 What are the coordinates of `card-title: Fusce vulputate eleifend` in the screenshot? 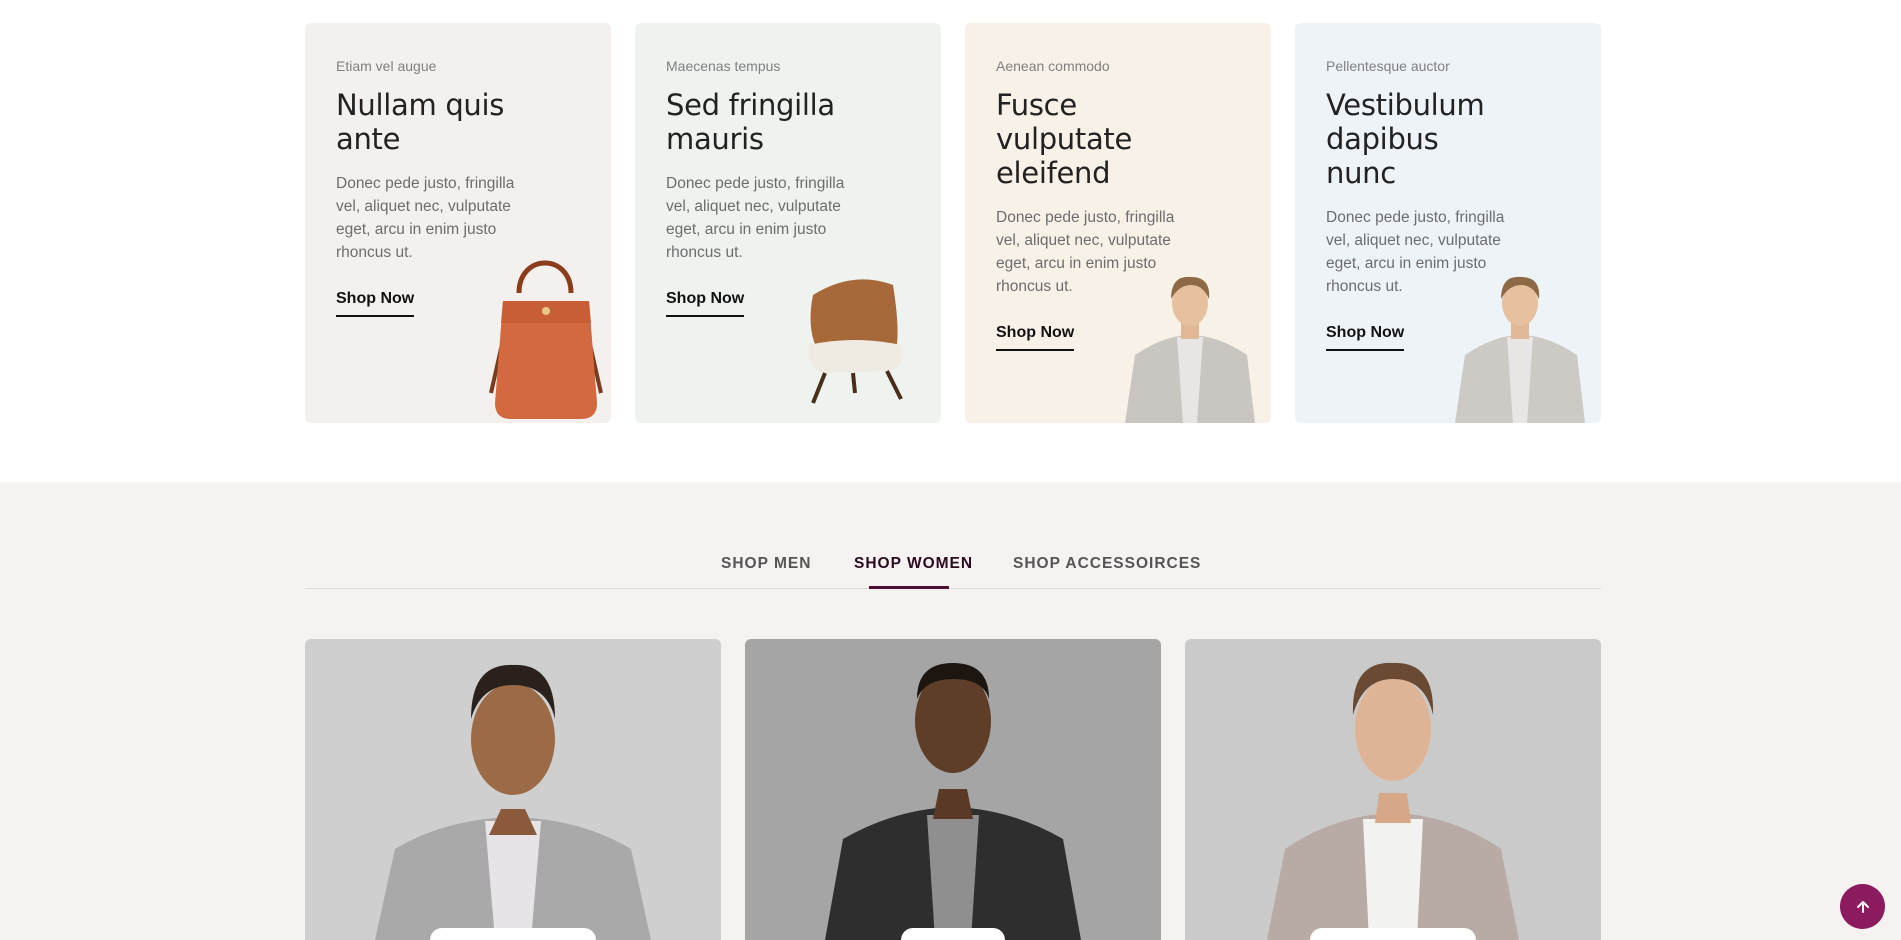 It's located at (1064, 139).